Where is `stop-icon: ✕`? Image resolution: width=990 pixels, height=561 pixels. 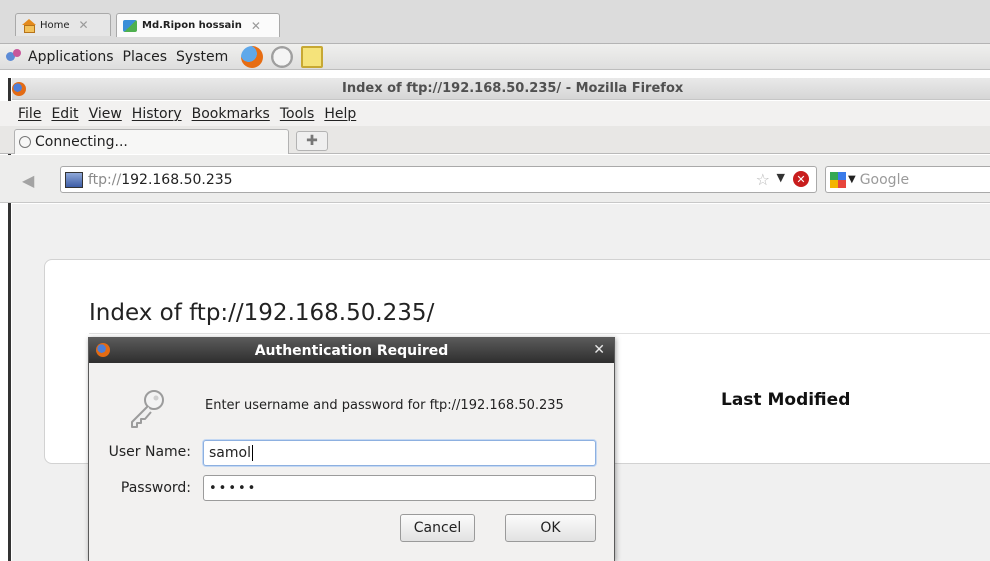
stop-icon: ✕ is located at coordinates (801, 179).